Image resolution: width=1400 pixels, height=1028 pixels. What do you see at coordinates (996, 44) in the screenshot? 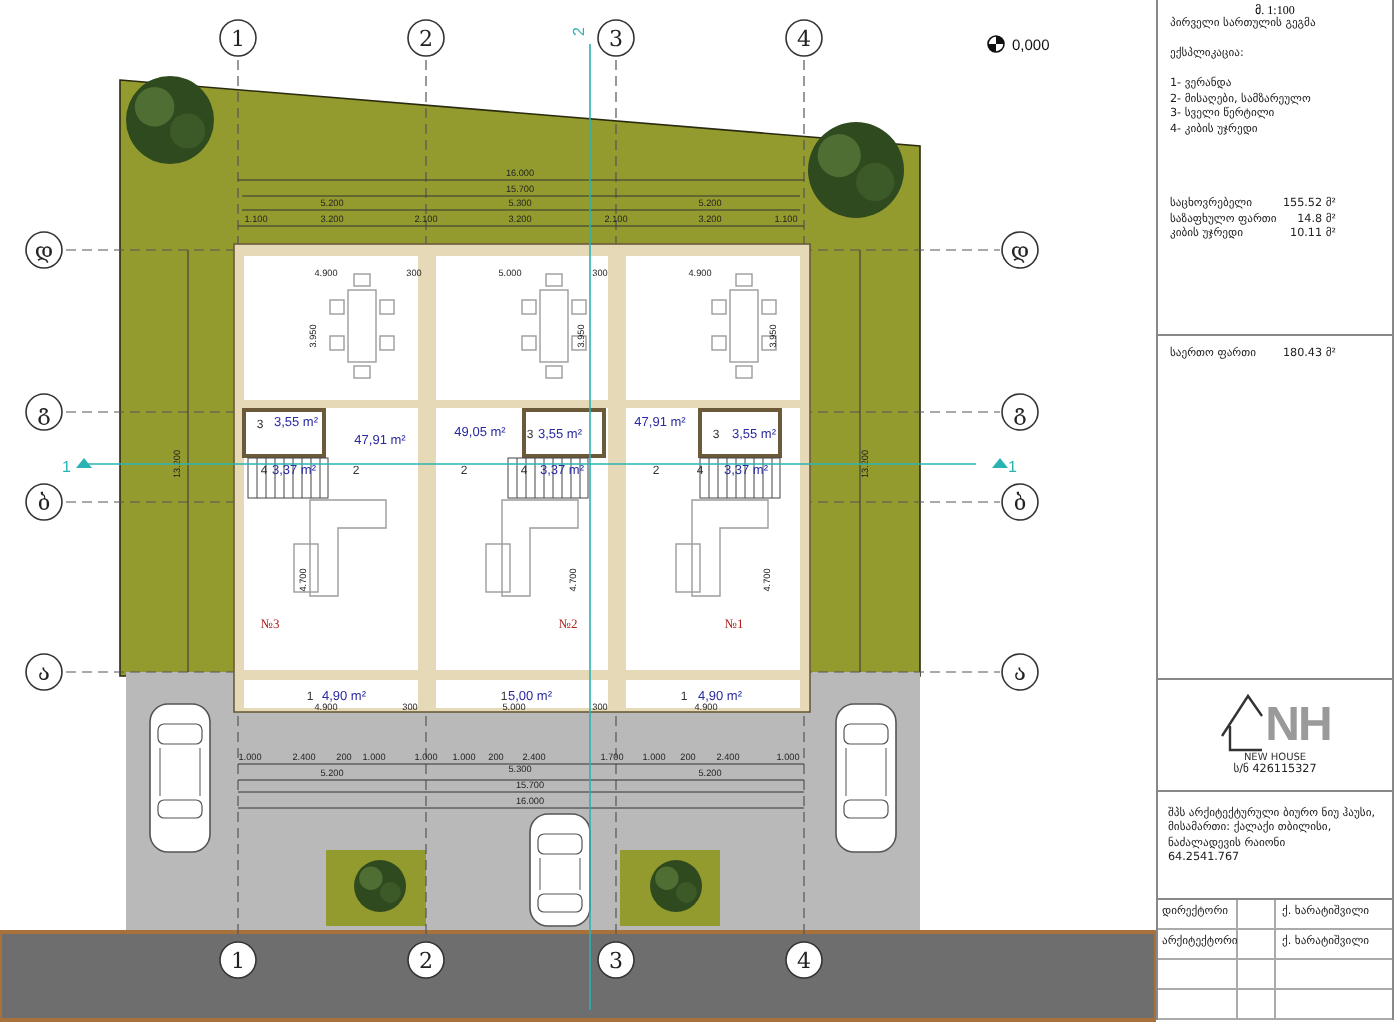
I see `level-marker-icon` at bounding box center [996, 44].